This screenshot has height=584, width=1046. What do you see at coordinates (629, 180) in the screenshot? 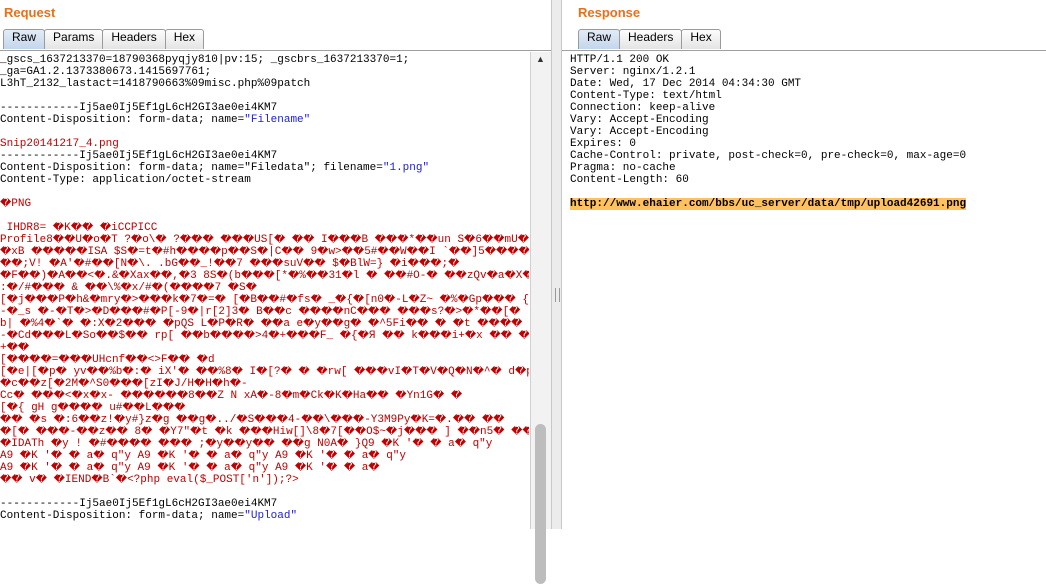
I see `response-text-line: Content-Length: 60` at bounding box center [629, 180].